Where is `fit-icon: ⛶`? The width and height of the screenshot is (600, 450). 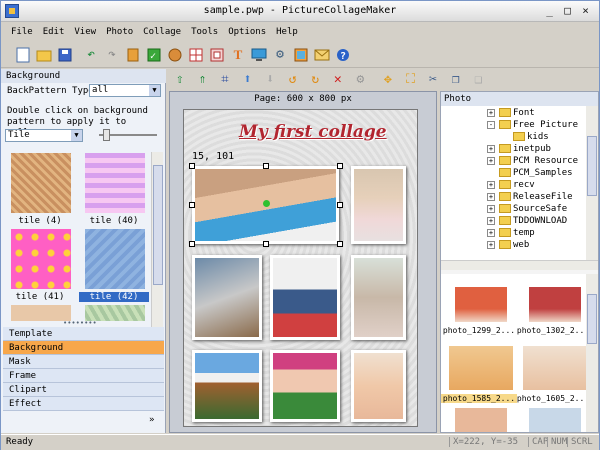 fit-icon: ⛶ is located at coordinates (411, 80).